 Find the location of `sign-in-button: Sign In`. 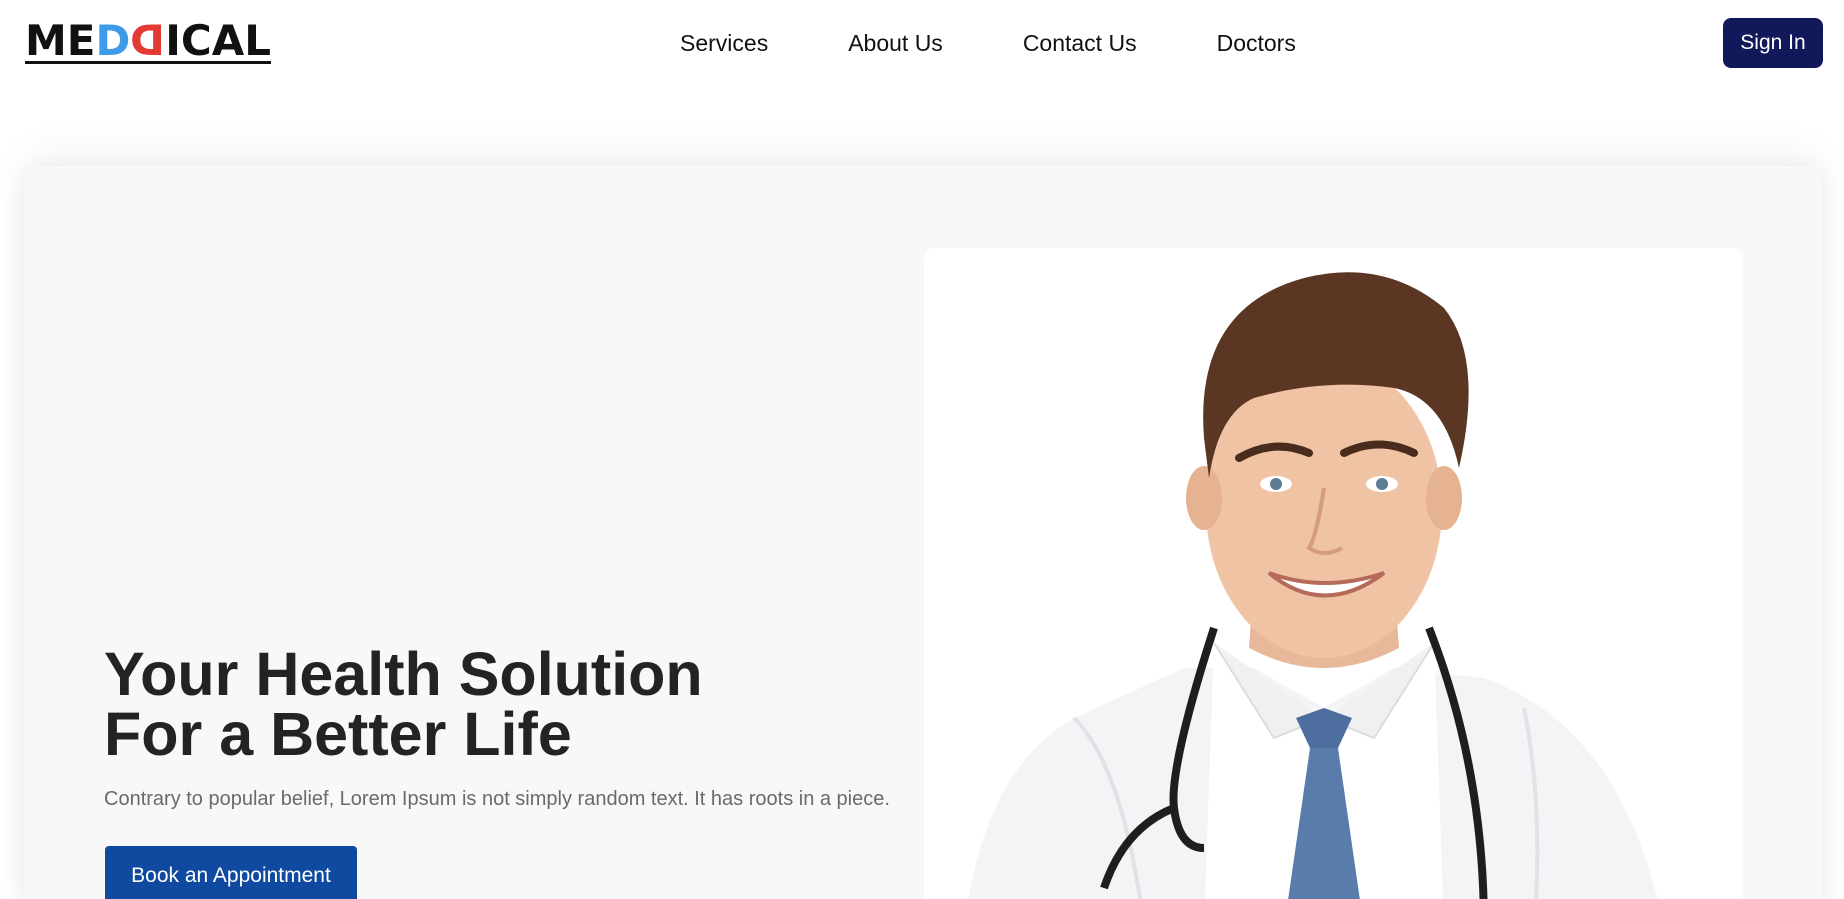

sign-in-button: Sign In is located at coordinates (1773, 43).